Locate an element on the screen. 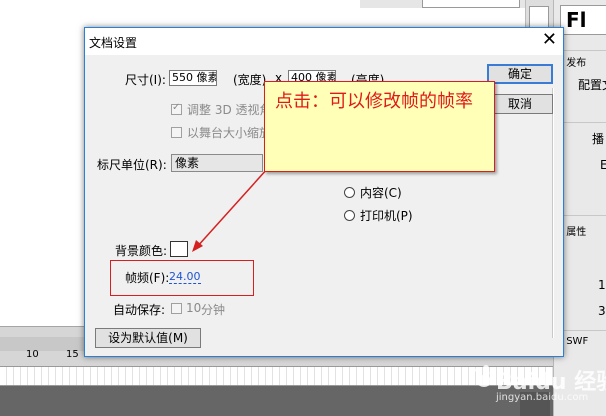 This screenshot has height=416, width=606. close-icon: ✕ is located at coordinates (549, 40).